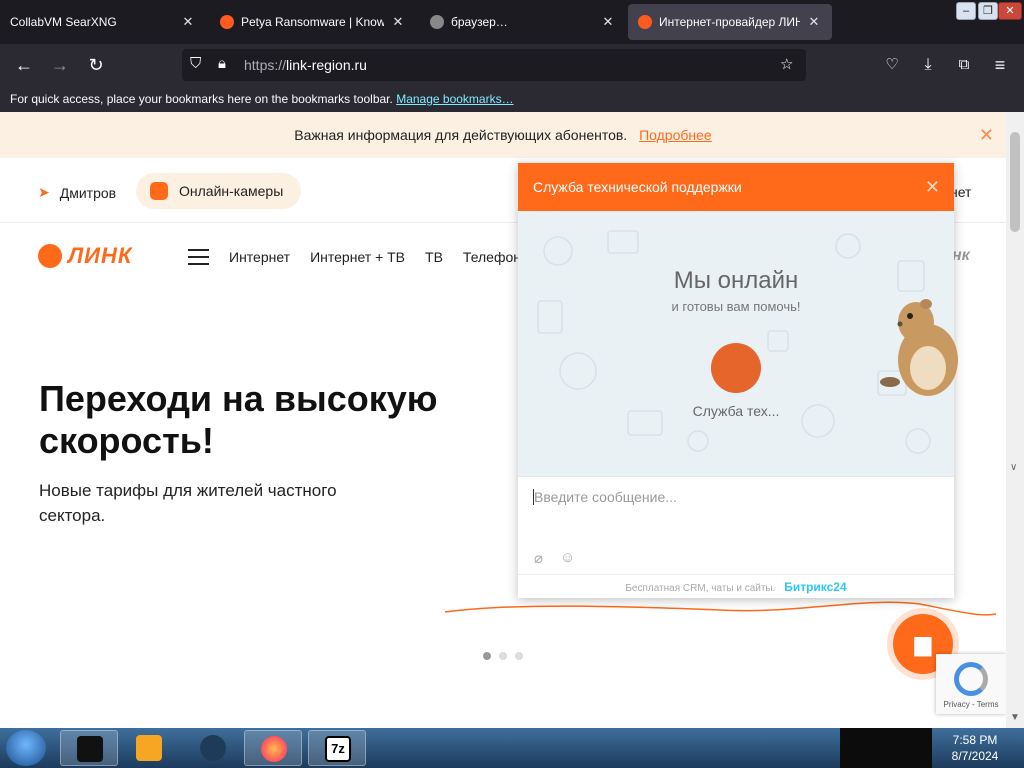 The width and height of the screenshot is (1024, 768). I want to click on online-cameras-button: Онлайн-камеры, so click(218, 191).